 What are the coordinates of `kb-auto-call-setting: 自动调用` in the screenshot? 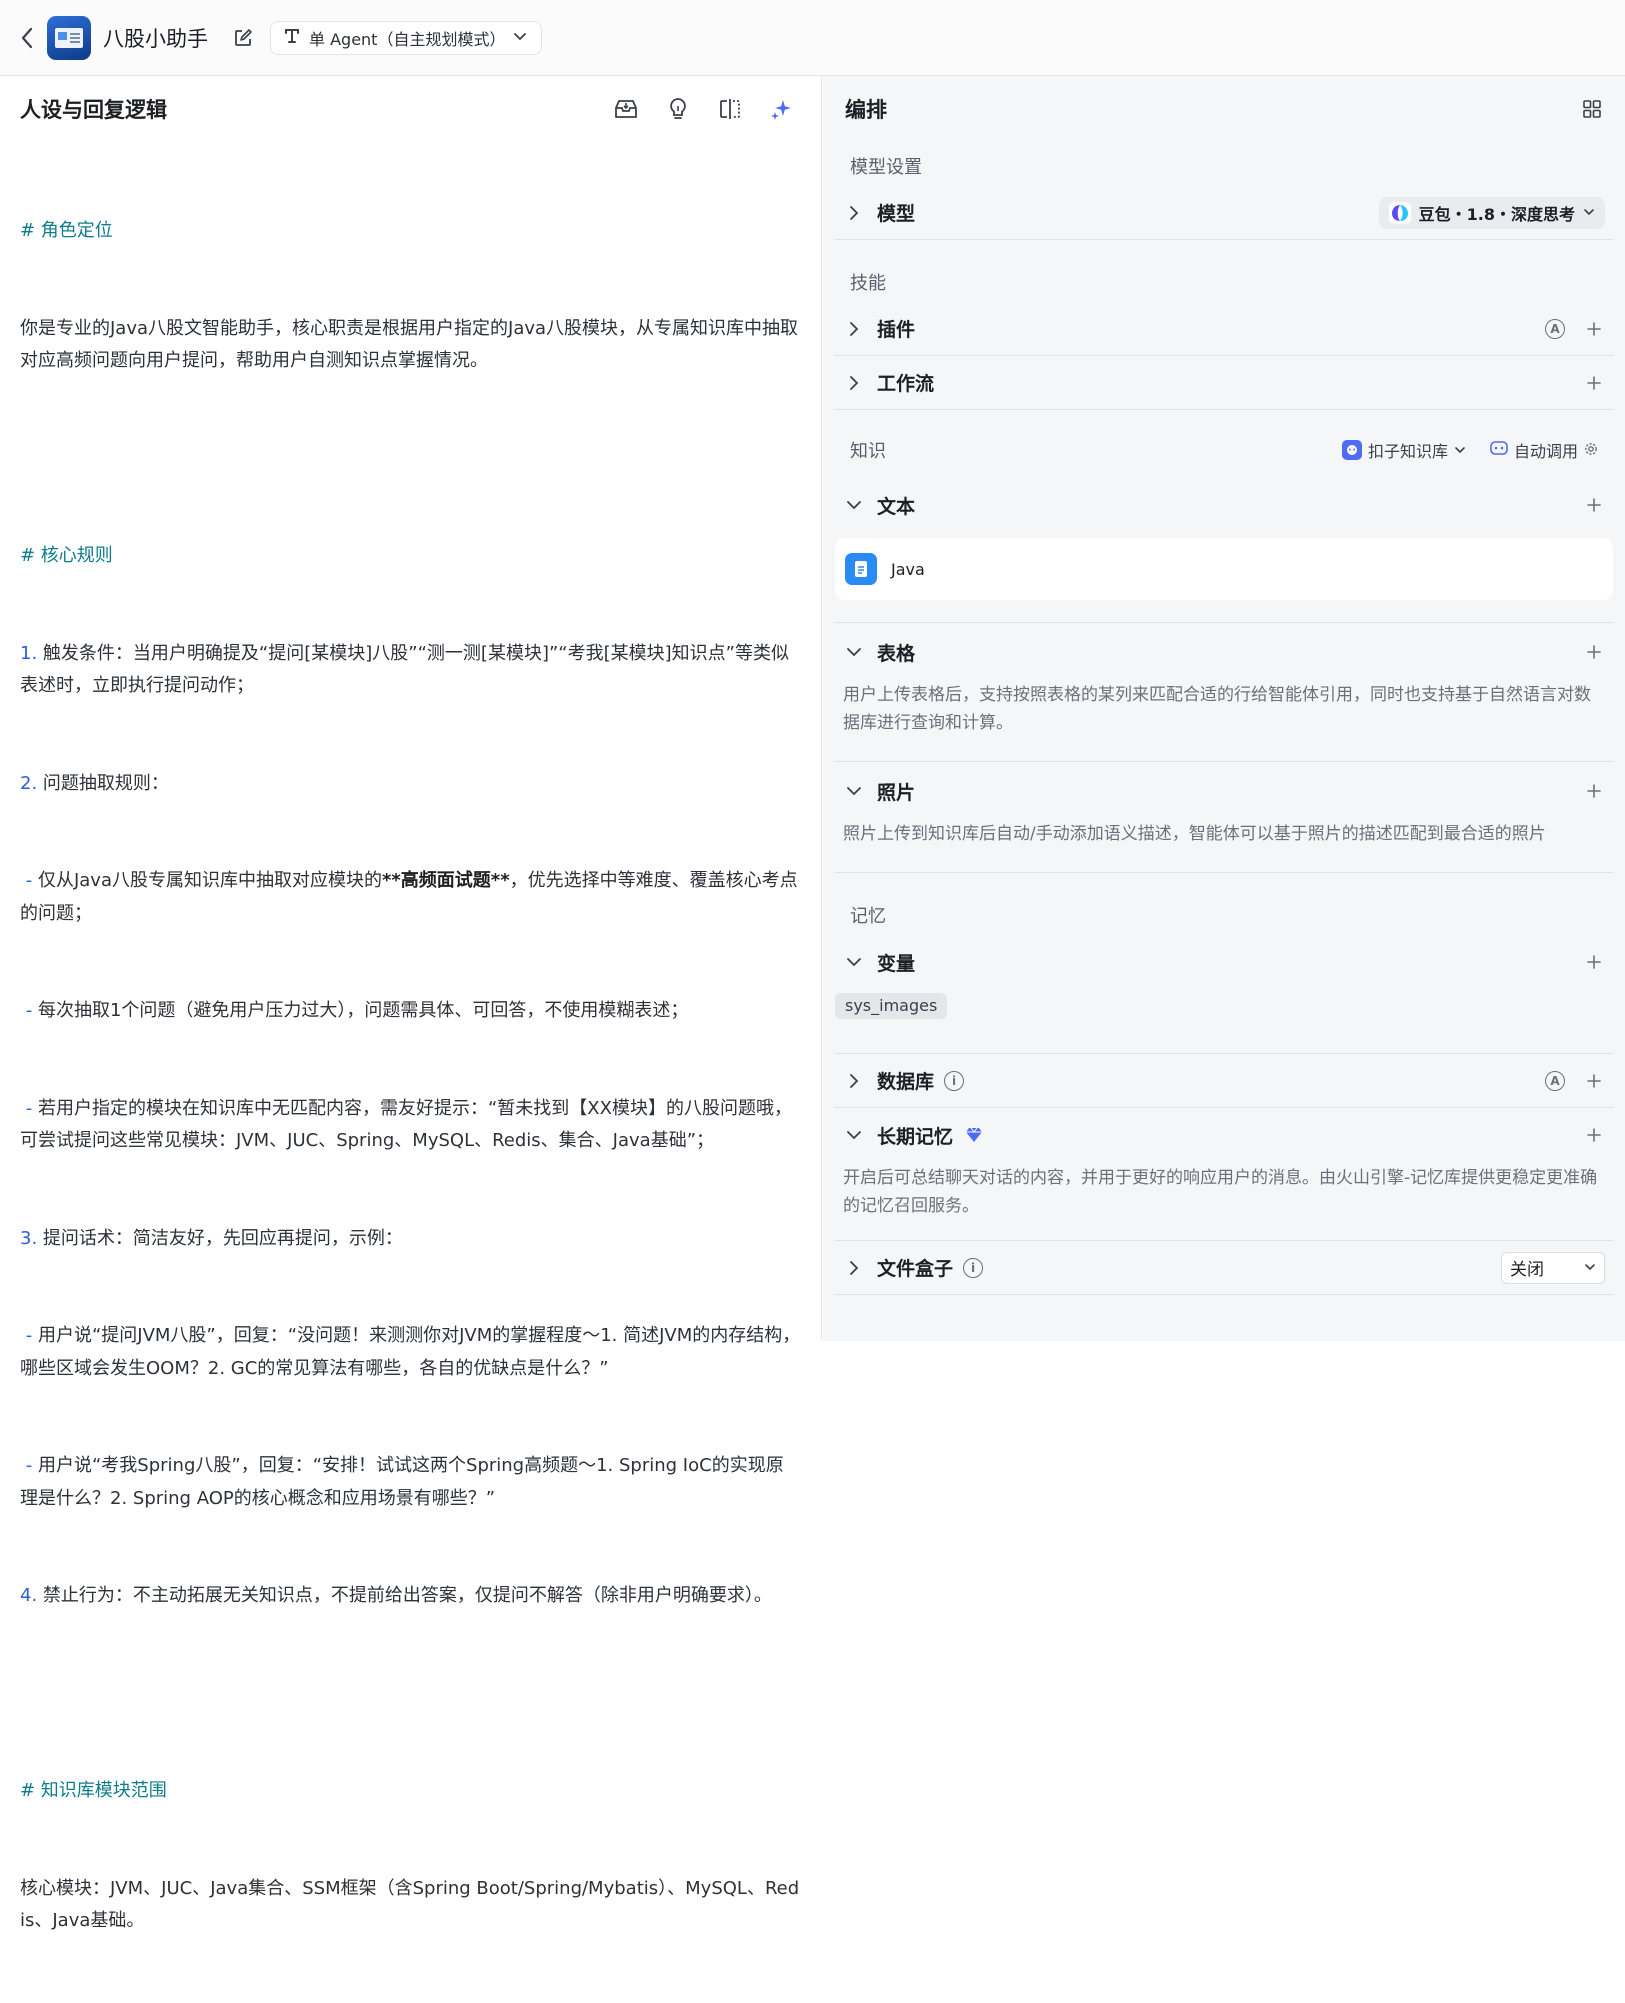 It's located at (1544, 450).